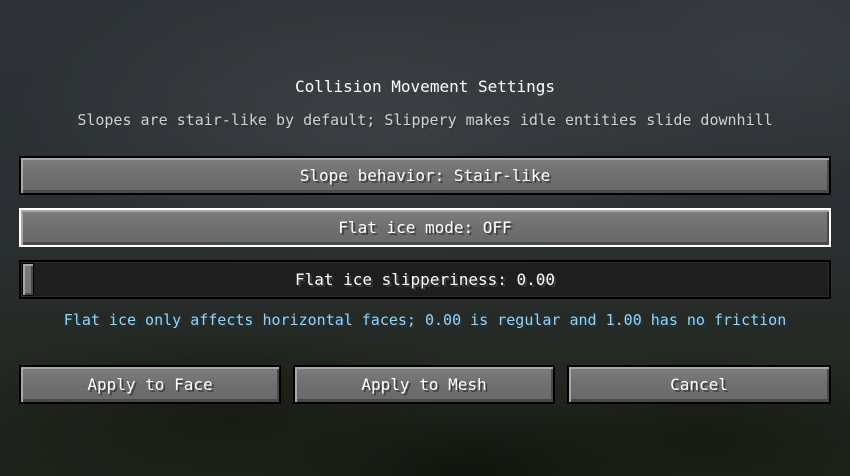  I want to click on flat-ice-mode-button: Flat ice mode: OFF, so click(425, 227).